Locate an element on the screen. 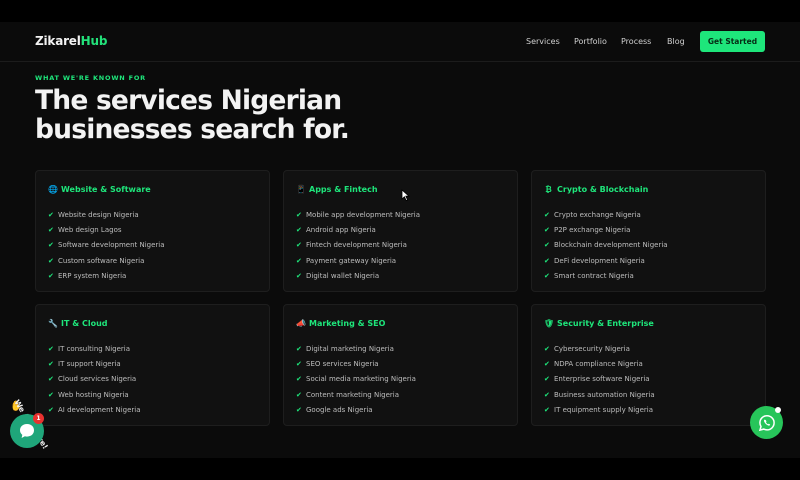 This screenshot has height=480, width=800. card-title-text: Website & Software is located at coordinates (106, 189).